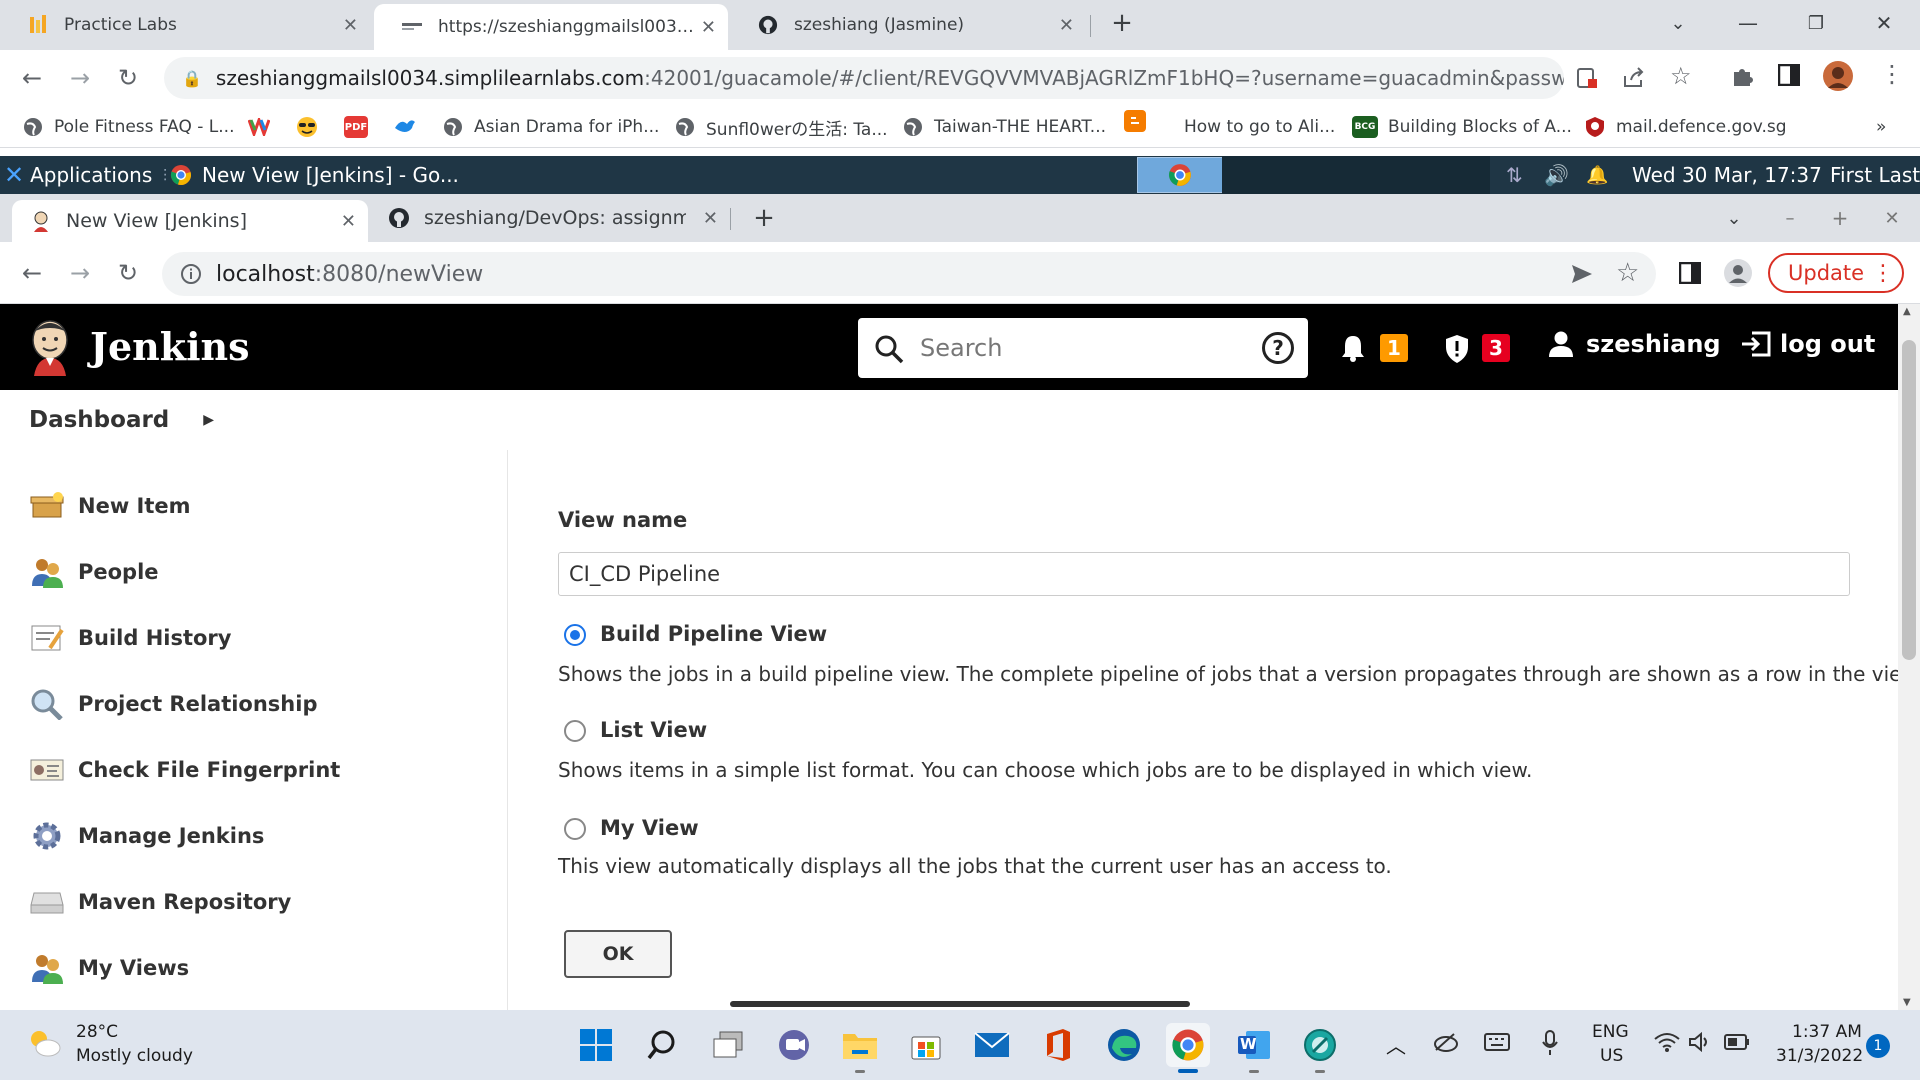  Describe the element at coordinates (1748, 23) in the screenshot. I see `minimize-button: —` at that location.